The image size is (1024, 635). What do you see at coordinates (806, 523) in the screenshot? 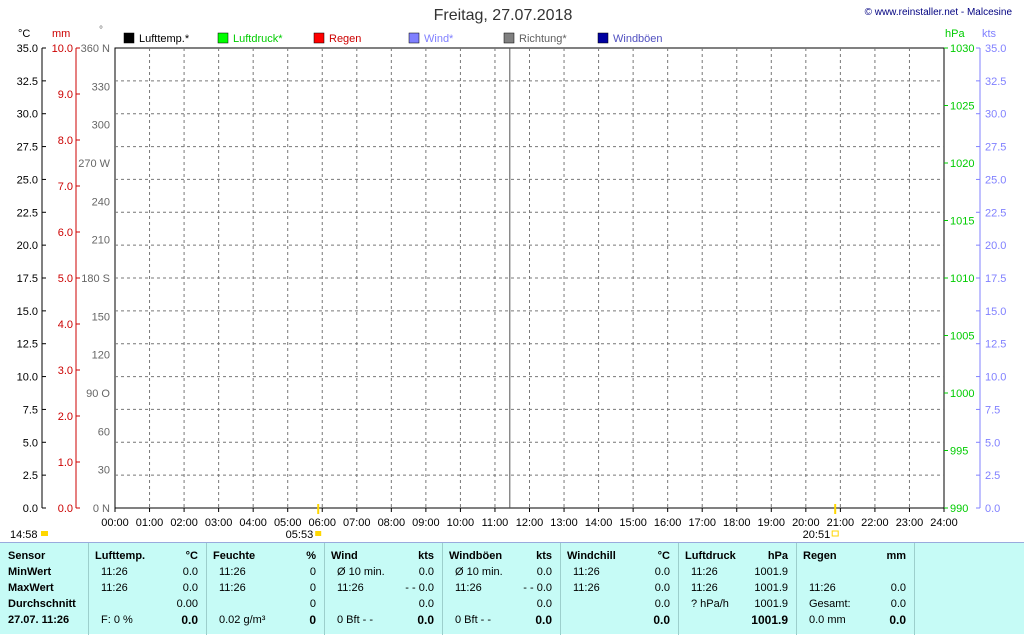
I see `time-tick-label: 20:00` at bounding box center [806, 523].